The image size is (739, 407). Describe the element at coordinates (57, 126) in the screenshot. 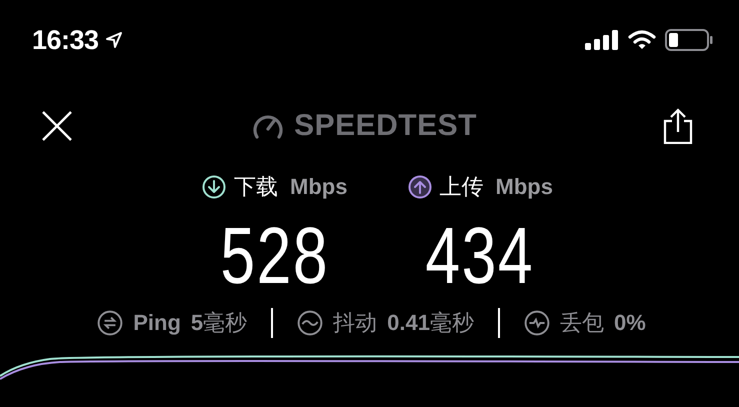

I see `close-button` at that location.